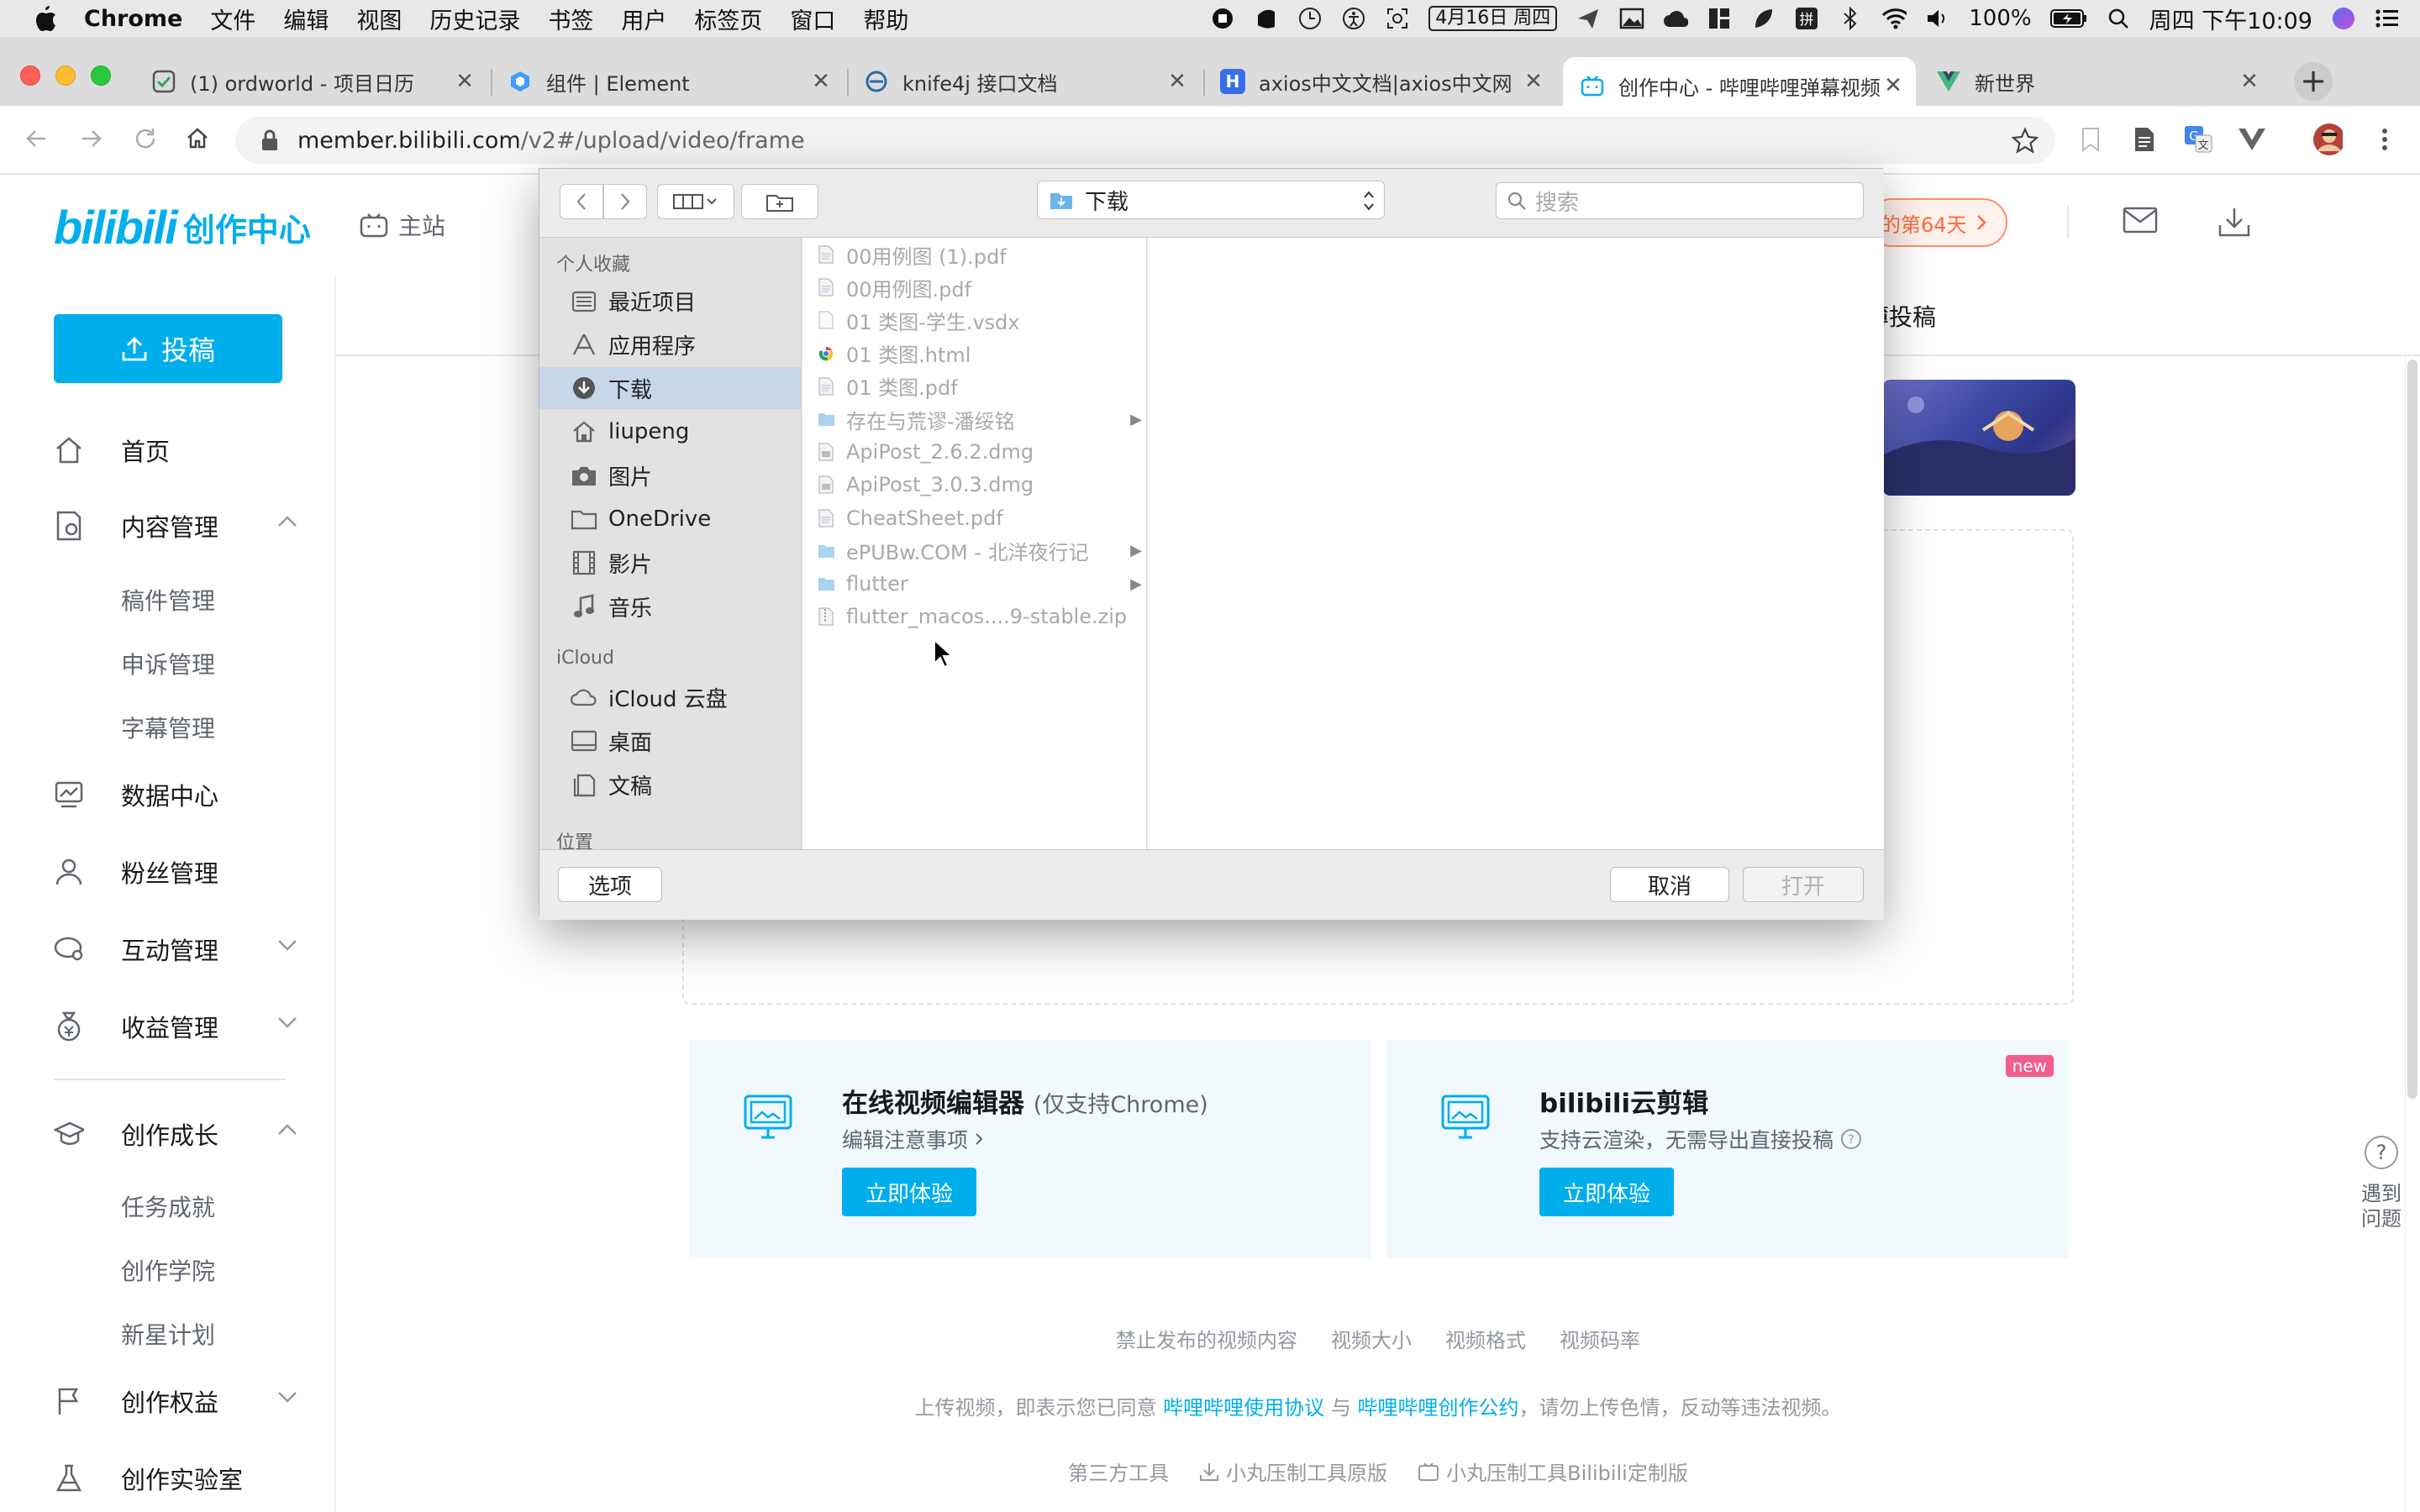  I want to click on forward-arrow-icon, so click(92, 138).